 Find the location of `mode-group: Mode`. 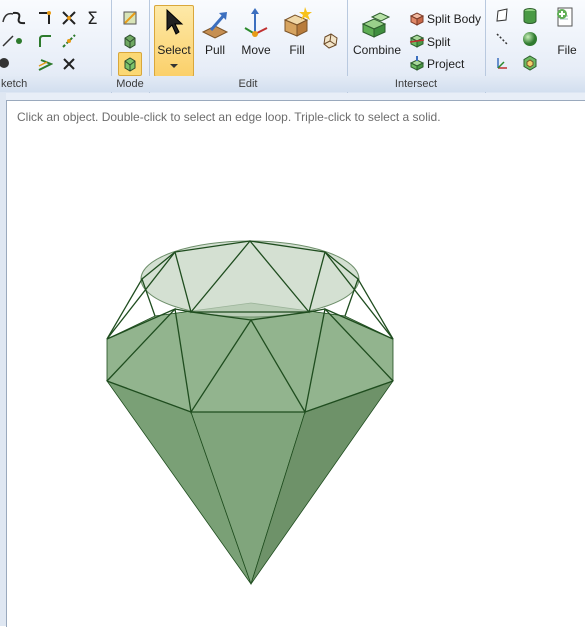

mode-group: Mode is located at coordinates (130, 46).